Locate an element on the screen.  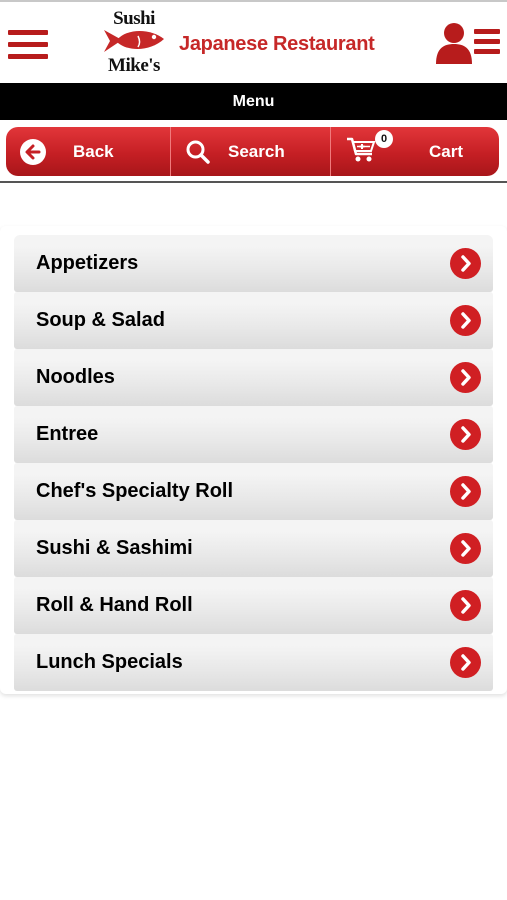
menu-item-label: Roll & Hand Roll is located at coordinates (114, 605).